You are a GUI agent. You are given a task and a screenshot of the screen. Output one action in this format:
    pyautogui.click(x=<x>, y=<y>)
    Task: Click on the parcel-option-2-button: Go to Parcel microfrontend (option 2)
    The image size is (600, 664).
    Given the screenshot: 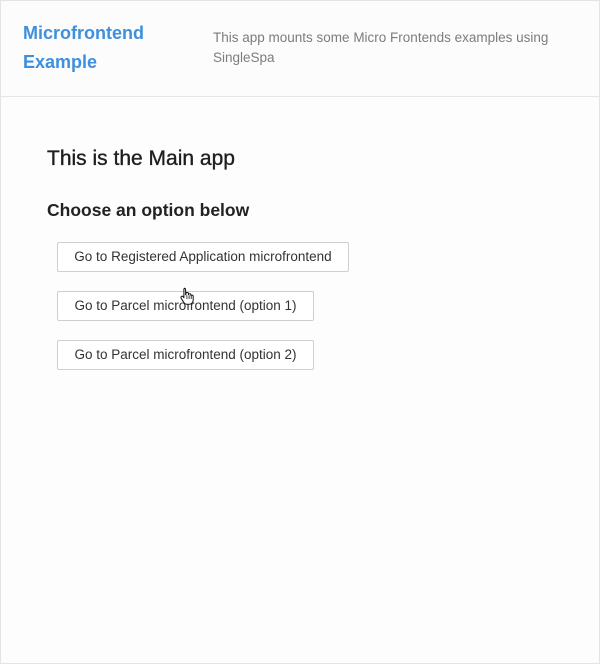 What is the action you would take?
    pyautogui.click(x=185, y=355)
    